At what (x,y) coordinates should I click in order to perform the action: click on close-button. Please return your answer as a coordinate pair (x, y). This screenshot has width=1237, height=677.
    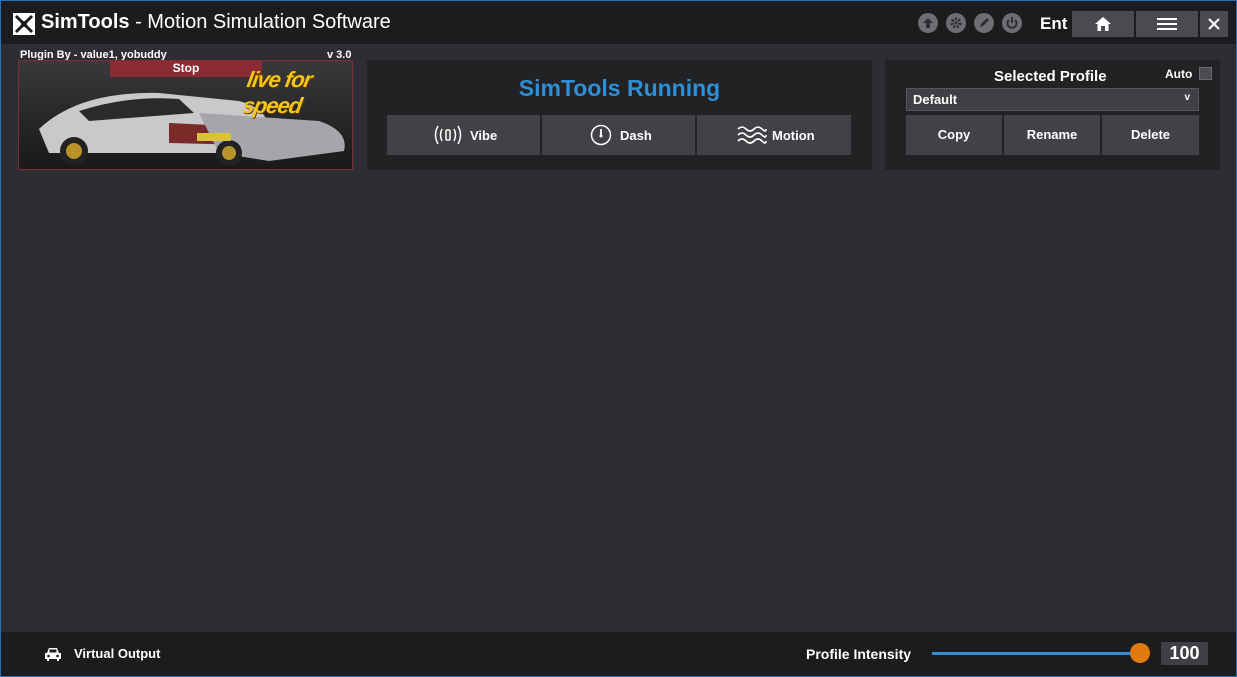
    Looking at the image, I should click on (1214, 24).